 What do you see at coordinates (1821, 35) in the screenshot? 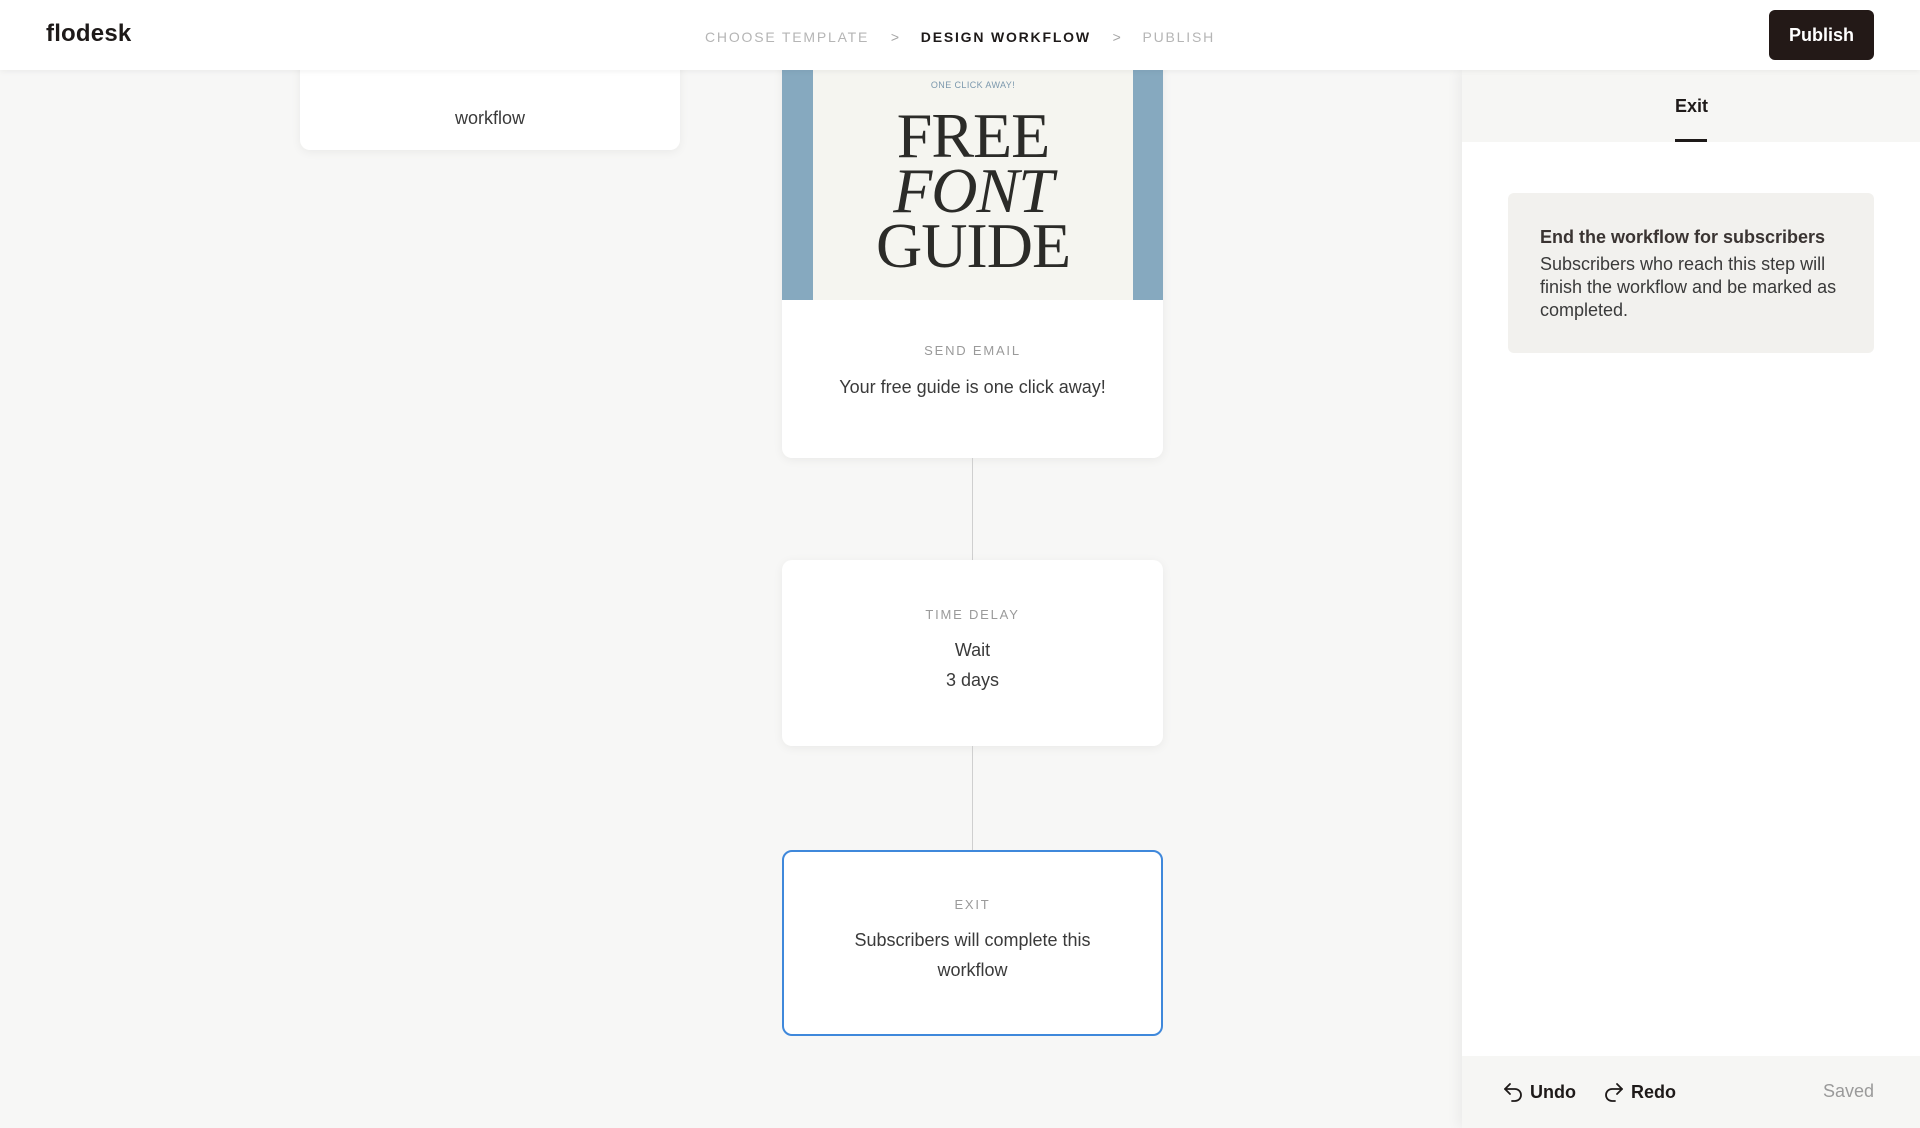
I see `publish-button: Publish` at bounding box center [1821, 35].